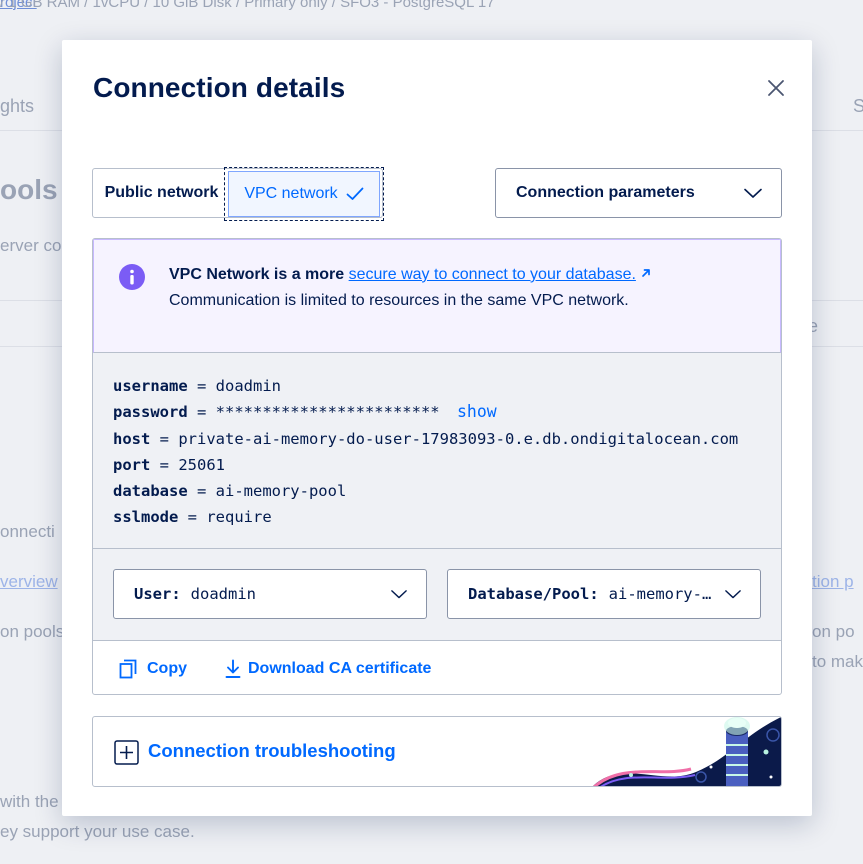 This screenshot has height=864, width=863. What do you see at coordinates (201, 464) in the screenshot?
I see `param-value: 25061` at bounding box center [201, 464].